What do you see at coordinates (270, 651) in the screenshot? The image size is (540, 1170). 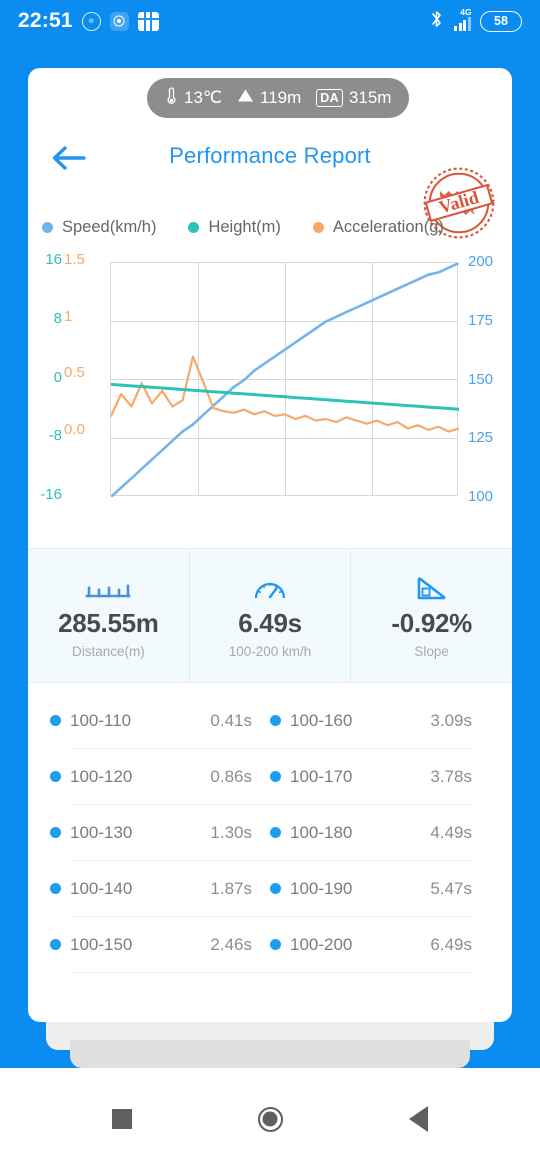 I see `stat-label-acceleration-time: 100-200 km/h` at bounding box center [270, 651].